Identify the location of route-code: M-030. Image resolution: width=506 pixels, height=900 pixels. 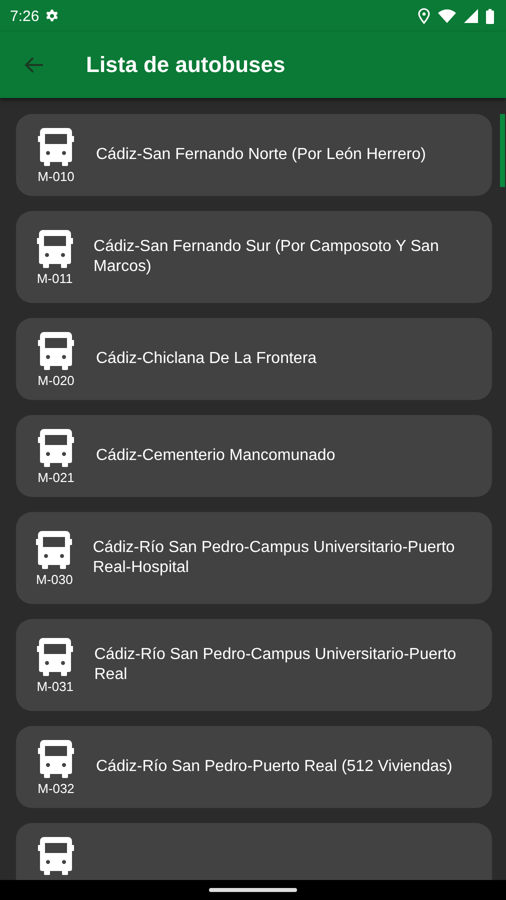
(54, 579).